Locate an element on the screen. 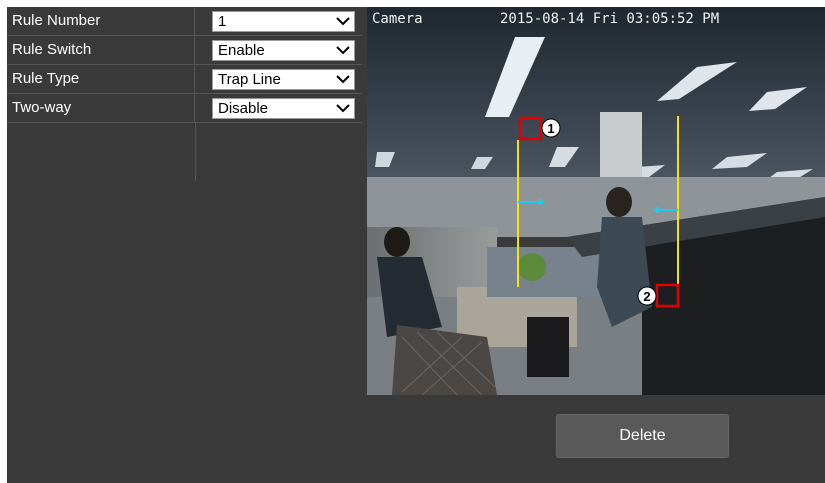  plant is located at coordinates (532, 267).